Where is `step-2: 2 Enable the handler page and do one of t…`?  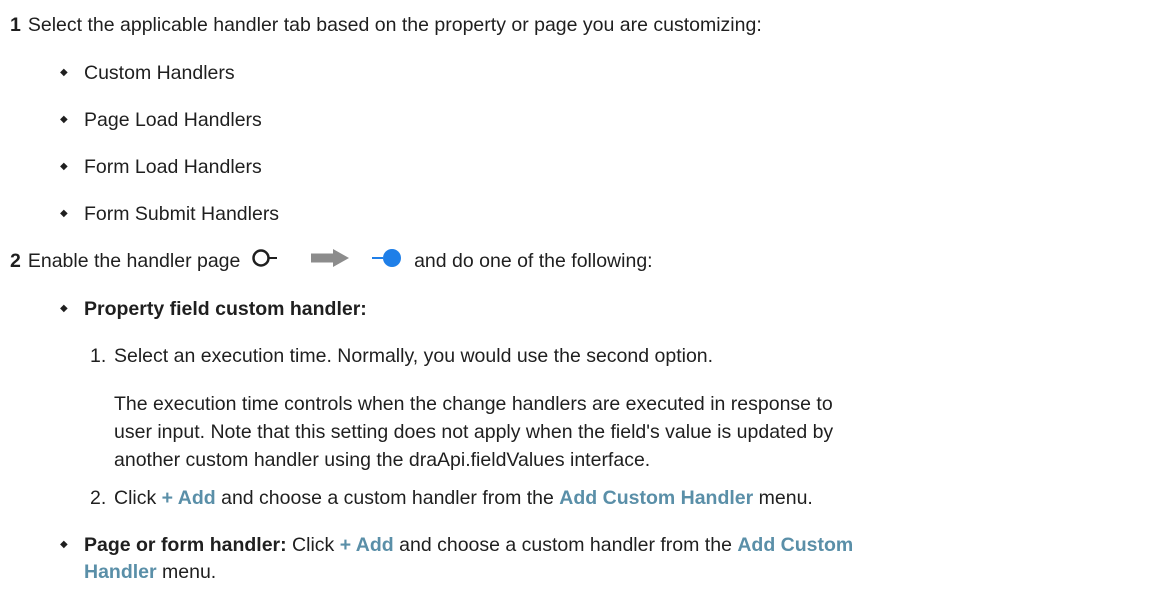 step-2: 2 Enable the handler page and do one of t… is located at coordinates (331, 262).